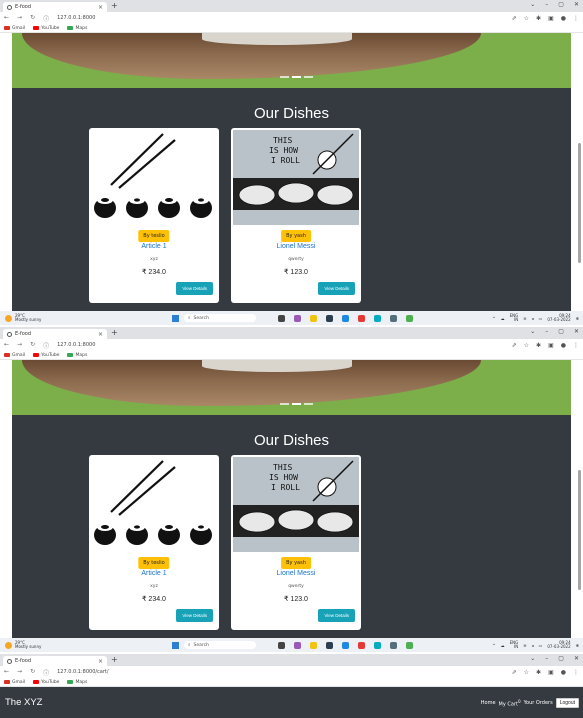 The image size is (583, 718). Describe the element at coordinates (296, 77) in the screenshot. I see `carousel-dot-active` at that location.